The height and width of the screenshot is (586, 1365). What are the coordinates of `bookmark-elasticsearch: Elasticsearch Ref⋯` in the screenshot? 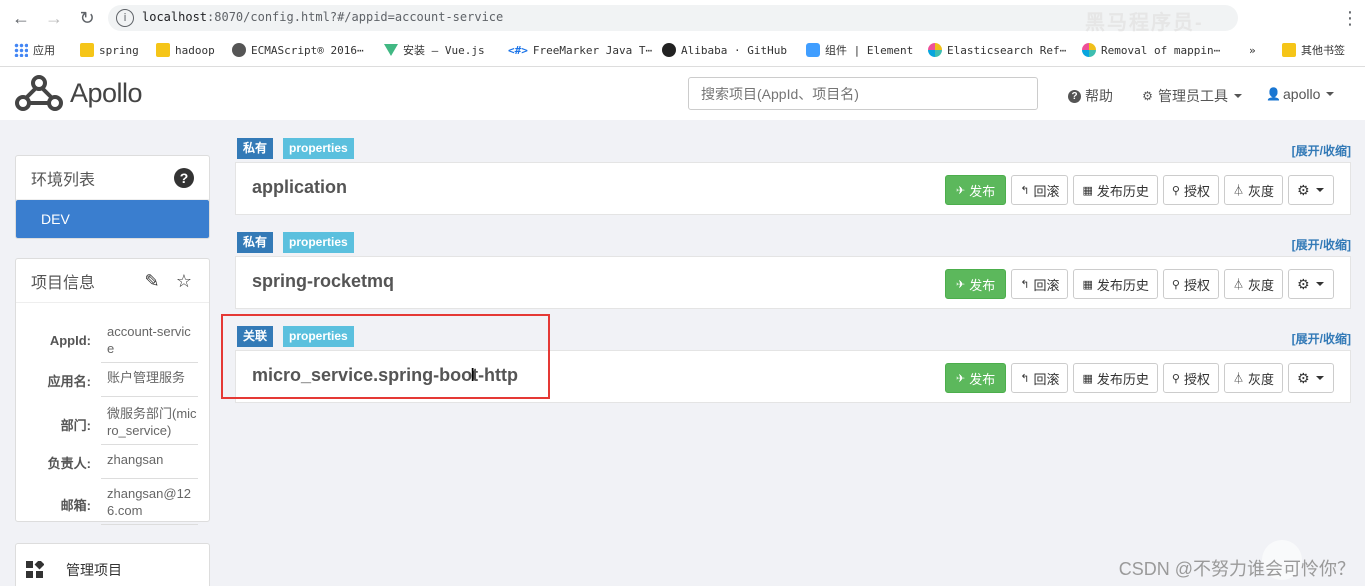 It's located at (997, 50).